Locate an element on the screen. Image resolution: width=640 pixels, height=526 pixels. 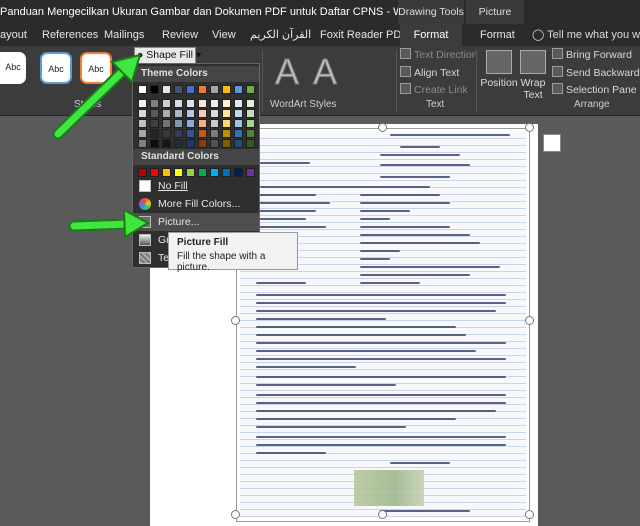
green-arrow-to-picture-item is located at coordinates (109, 223).